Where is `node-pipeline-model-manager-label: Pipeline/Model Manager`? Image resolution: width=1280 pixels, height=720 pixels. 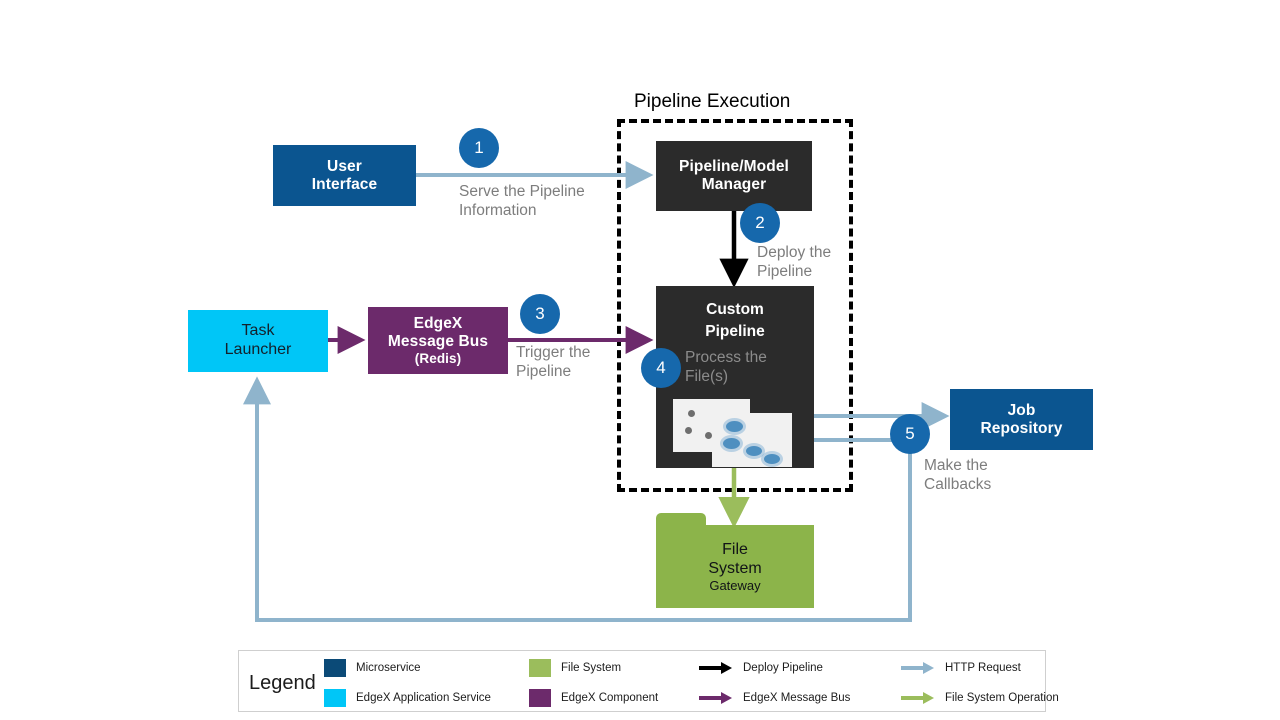 node-pipeline-model-manager-label: Pipeline/Model Manager is located at coordinates (734, 175).